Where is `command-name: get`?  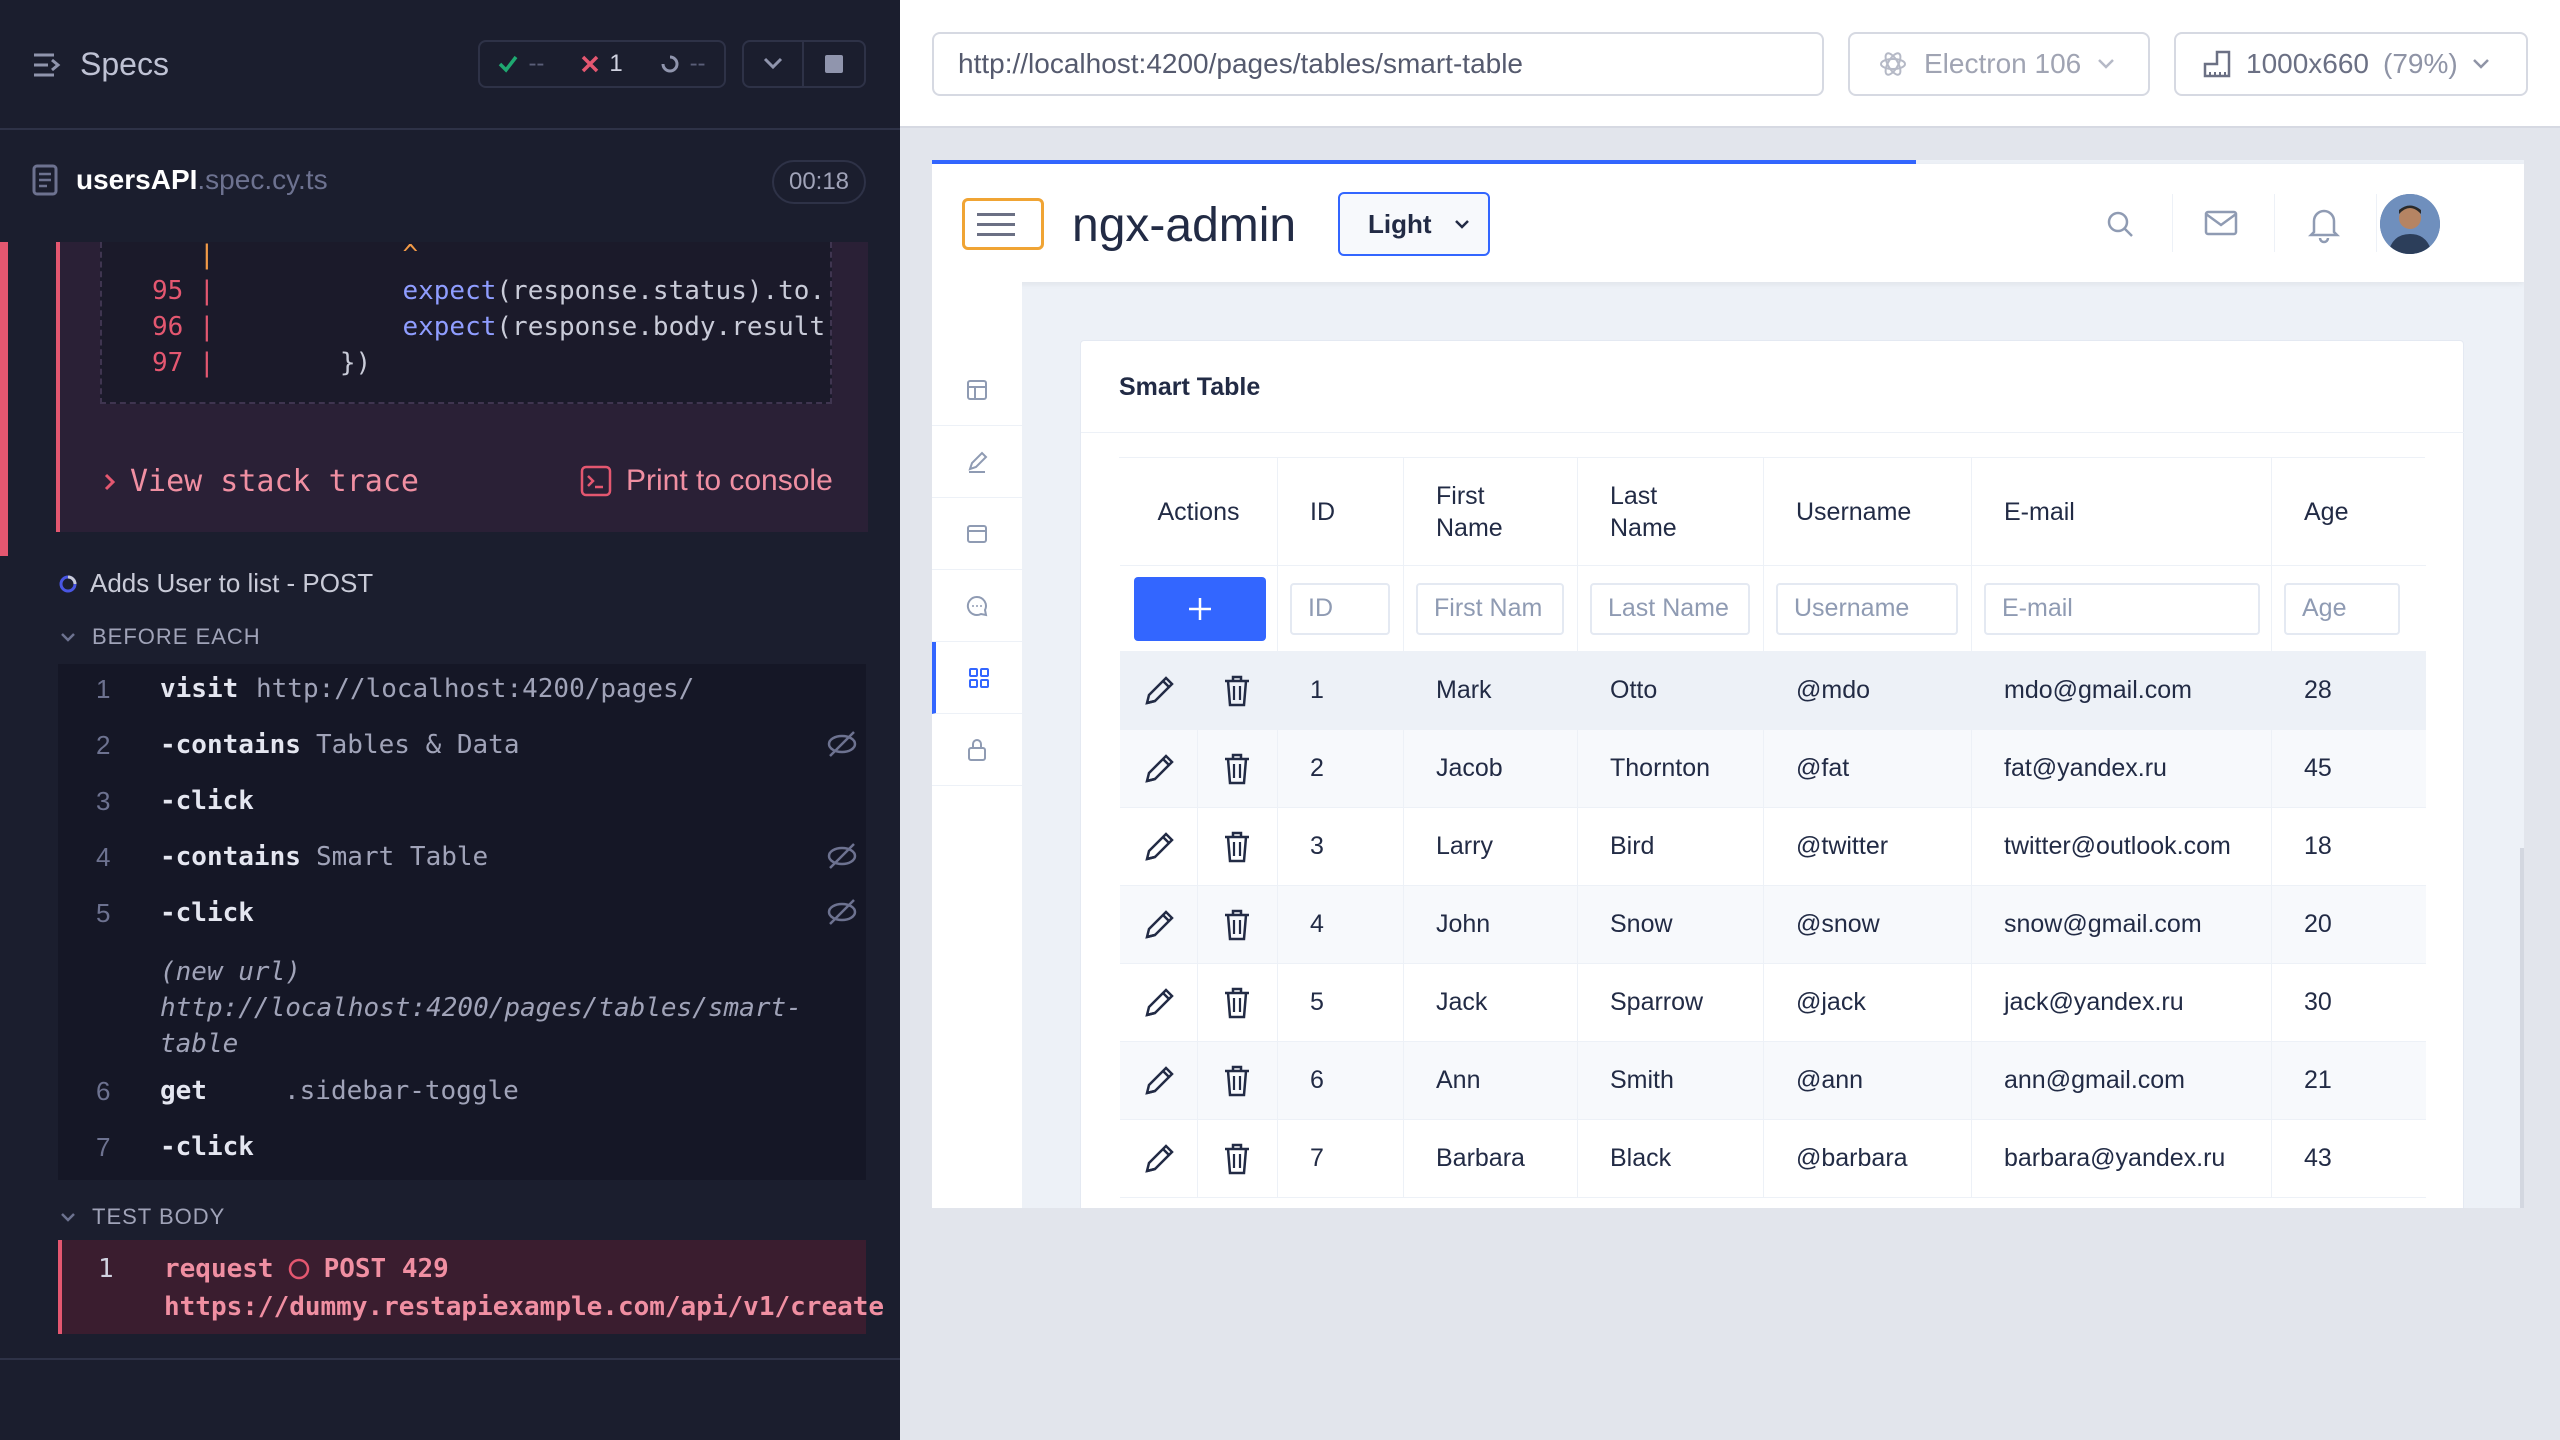
command-name: get is located at coordinates (183, 1091).